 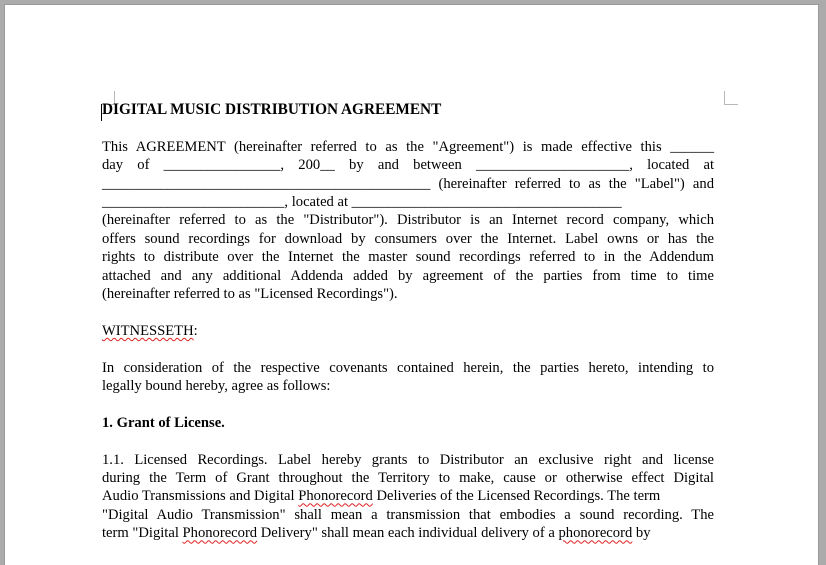 I want to click on misspelled-phonorecord-3: phonorecord, so click(x=595, y=533).